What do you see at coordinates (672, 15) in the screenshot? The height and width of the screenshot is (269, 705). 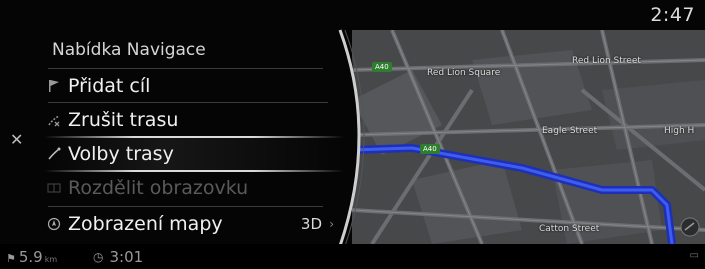 I see `clock: 2:47` at bounding box center [672, 15].